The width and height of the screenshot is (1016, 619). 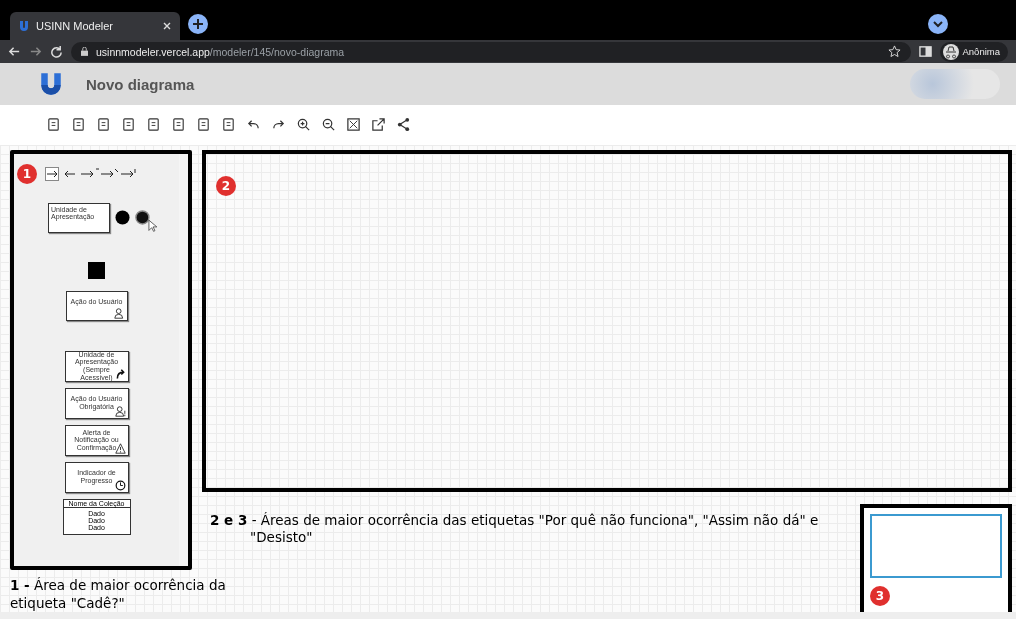 I want to click on annotation-caption: 2 e 3 - Áreas de maior ocorrência das etiquetas "Por quê não funciona", "Assim não dá" e "Desisto", so click(x=515, y=529).